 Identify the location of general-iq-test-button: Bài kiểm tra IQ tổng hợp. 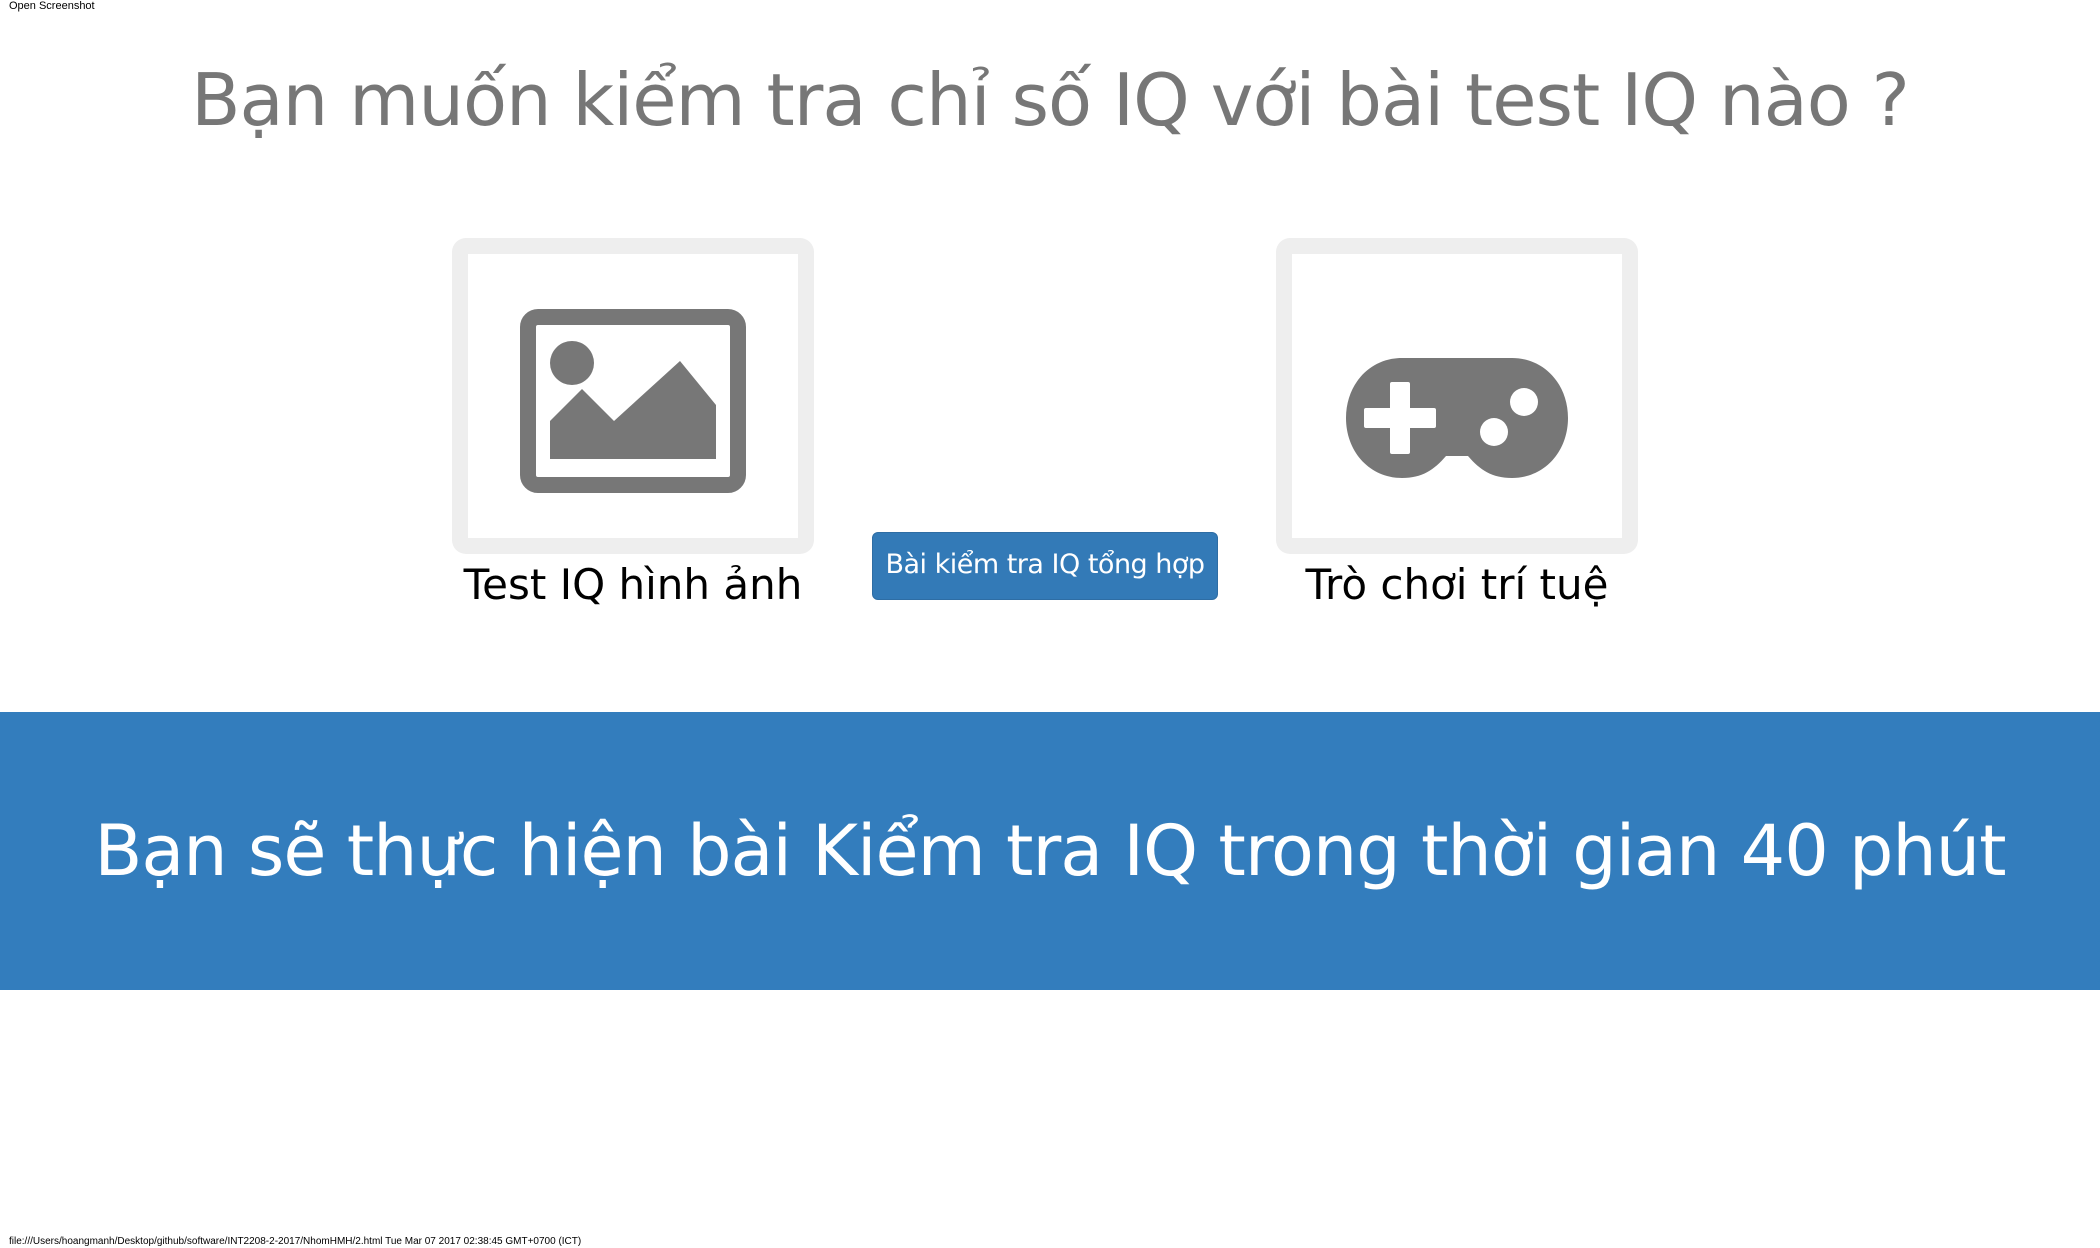
(1045, 566).